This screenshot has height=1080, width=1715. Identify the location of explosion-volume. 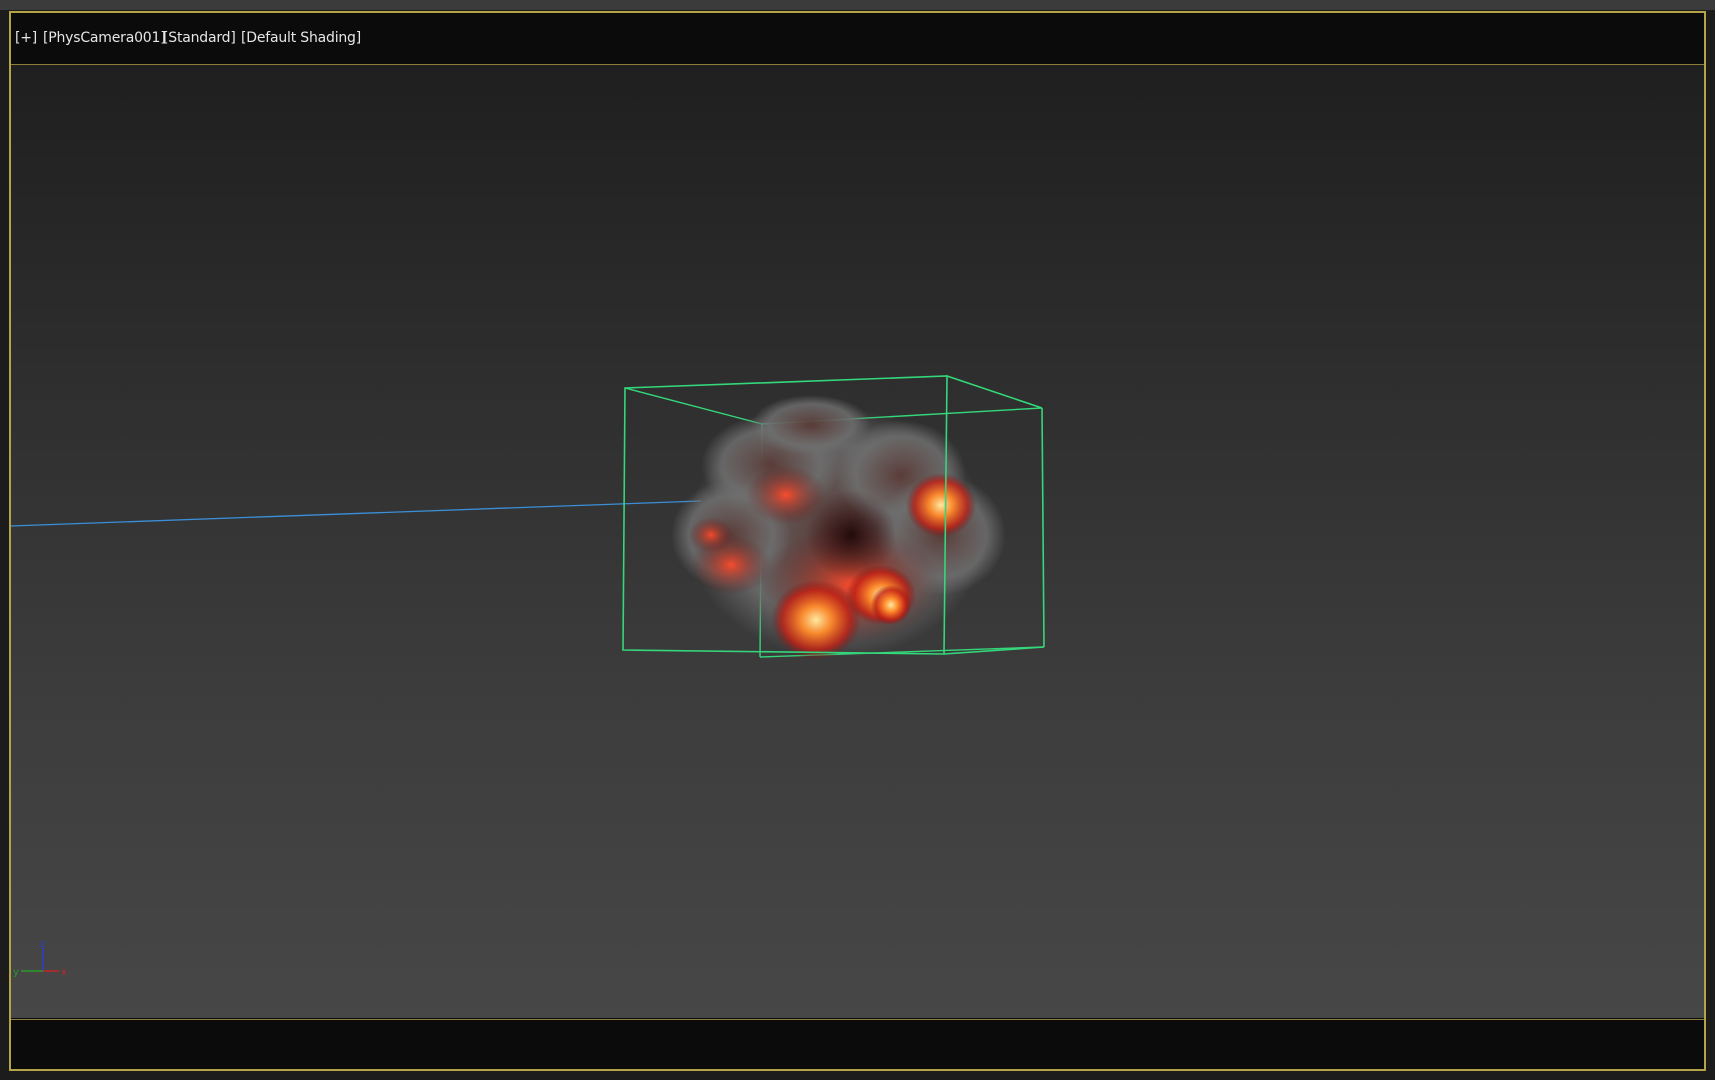
(838, 527).